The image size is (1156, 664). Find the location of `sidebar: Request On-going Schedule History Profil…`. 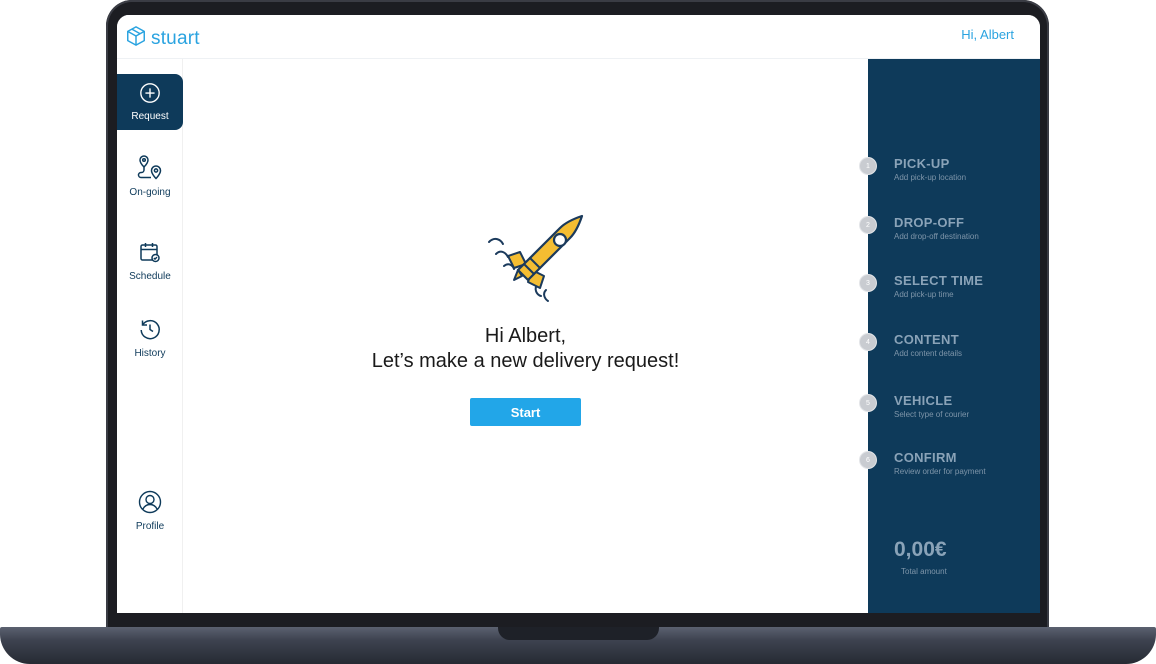

sidebar: Request On-going Schedule History Profil… is located at coordinates (150, 336).